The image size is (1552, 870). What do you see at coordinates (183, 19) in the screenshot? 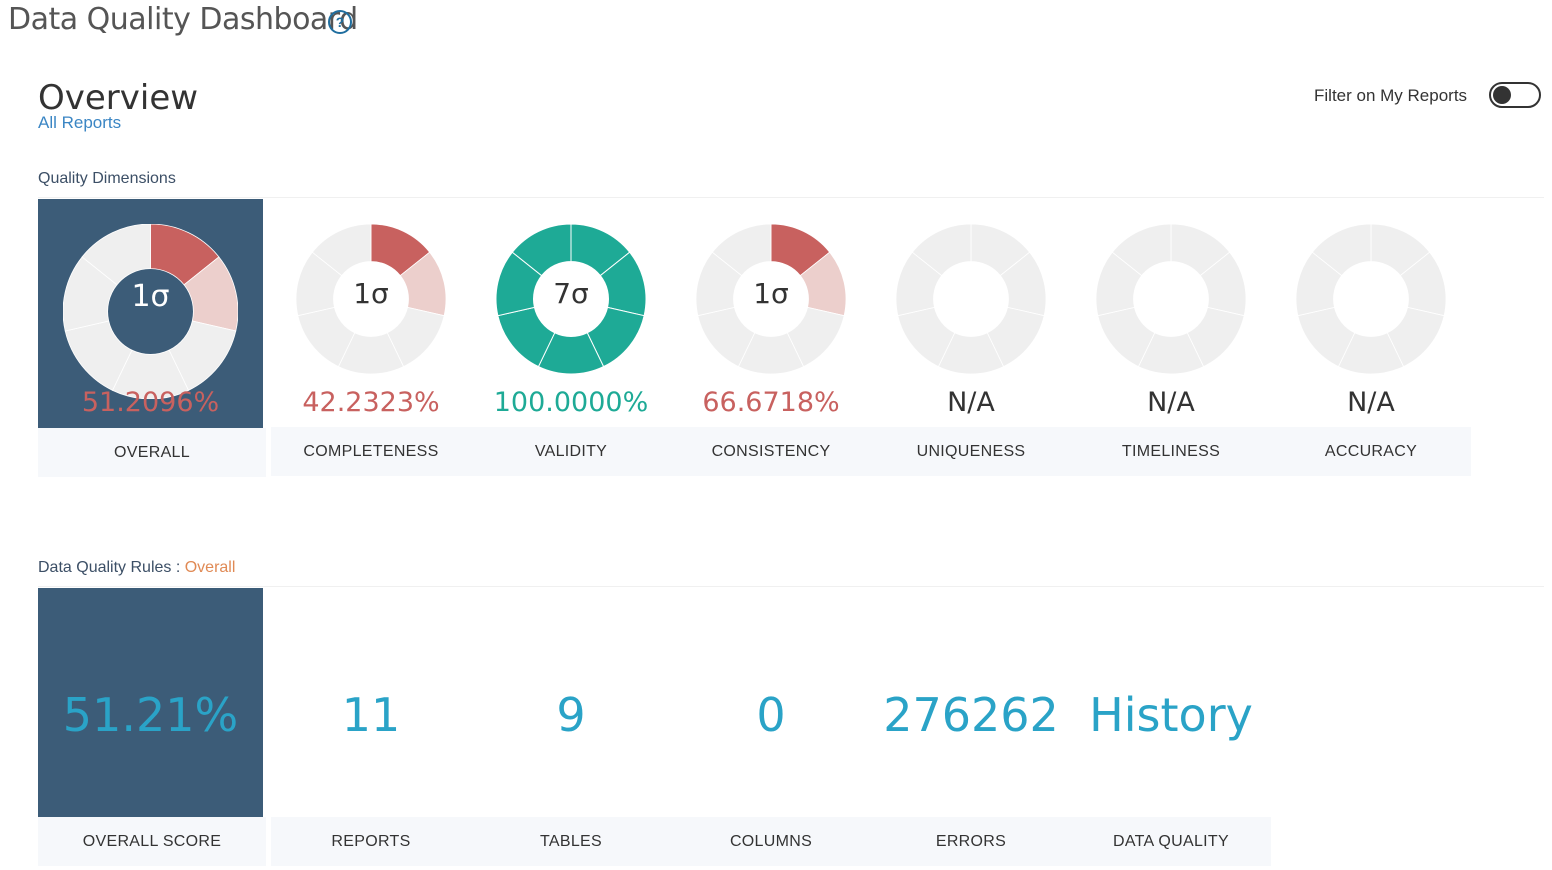
I see `page-title: Data Quality Dashboard` at bounding box center [183, 19].